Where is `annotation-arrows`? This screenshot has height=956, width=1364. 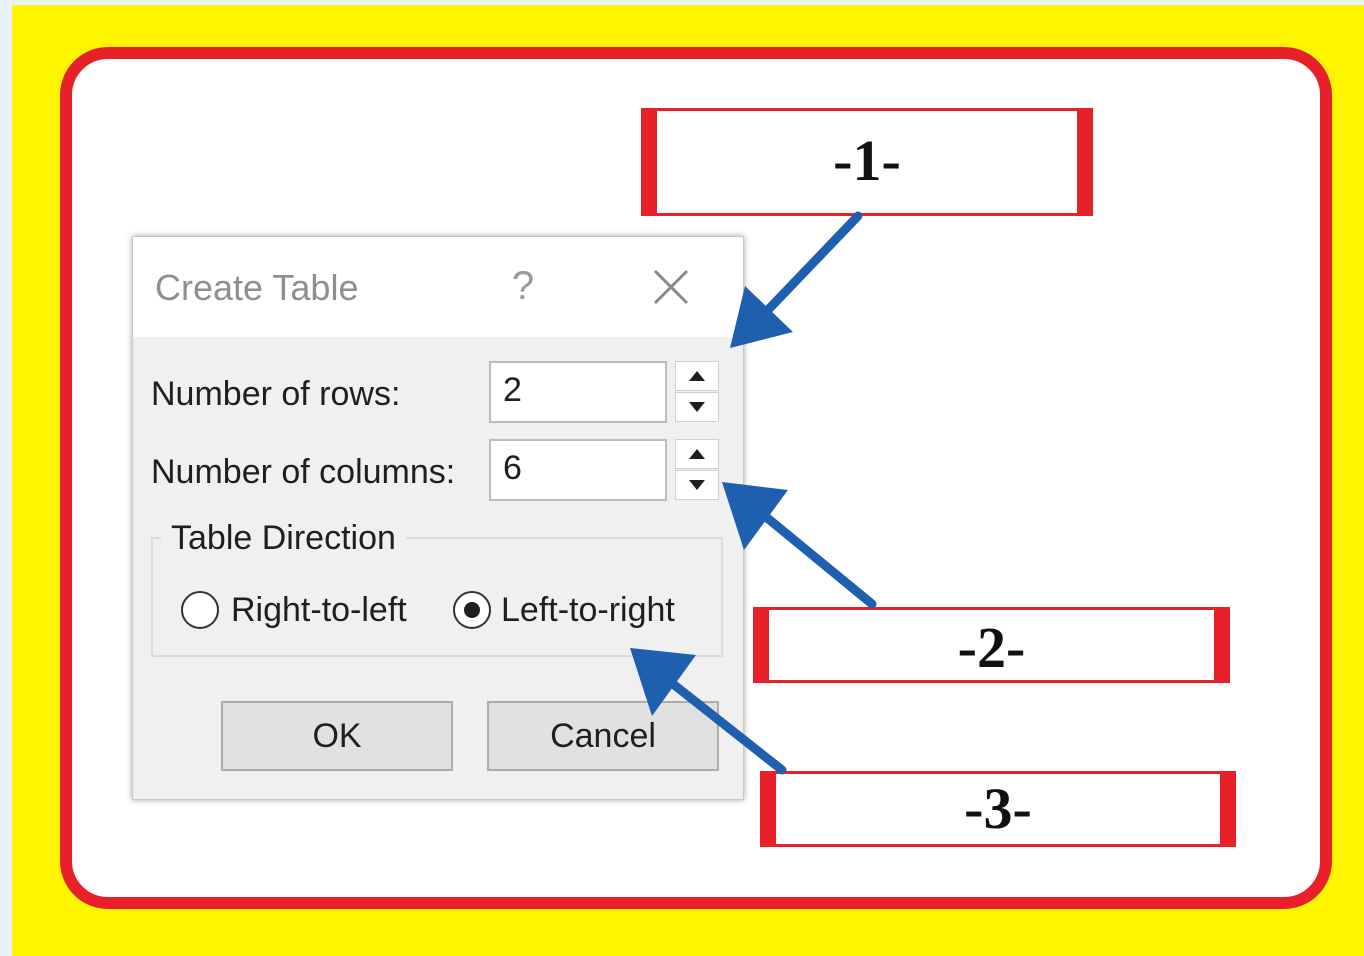 annotation-arrows is located at coordinates (753, 493).